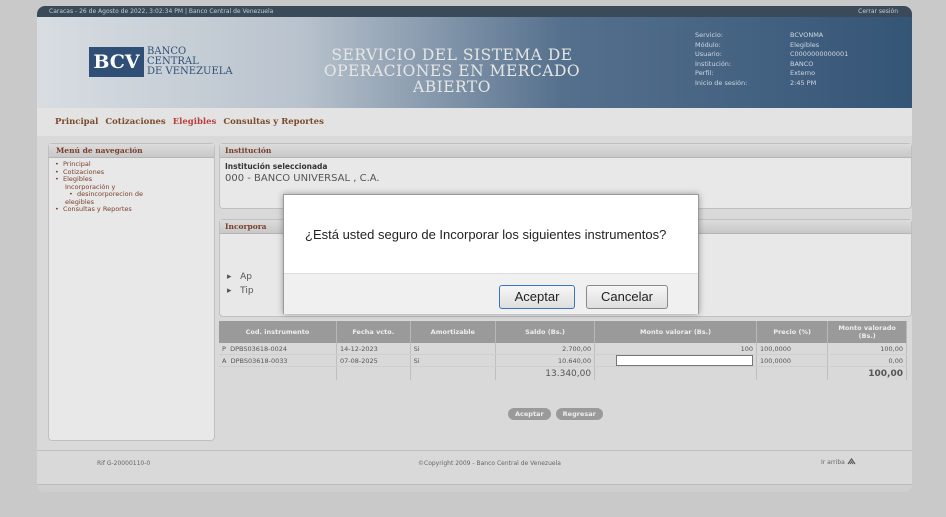 This screenshot has height=517, width=946. What do you see at coordinates (124, 463) in the screenshot?
I see `footer-rif: Rif G-20000110-0` at bounding box center [124, 463].